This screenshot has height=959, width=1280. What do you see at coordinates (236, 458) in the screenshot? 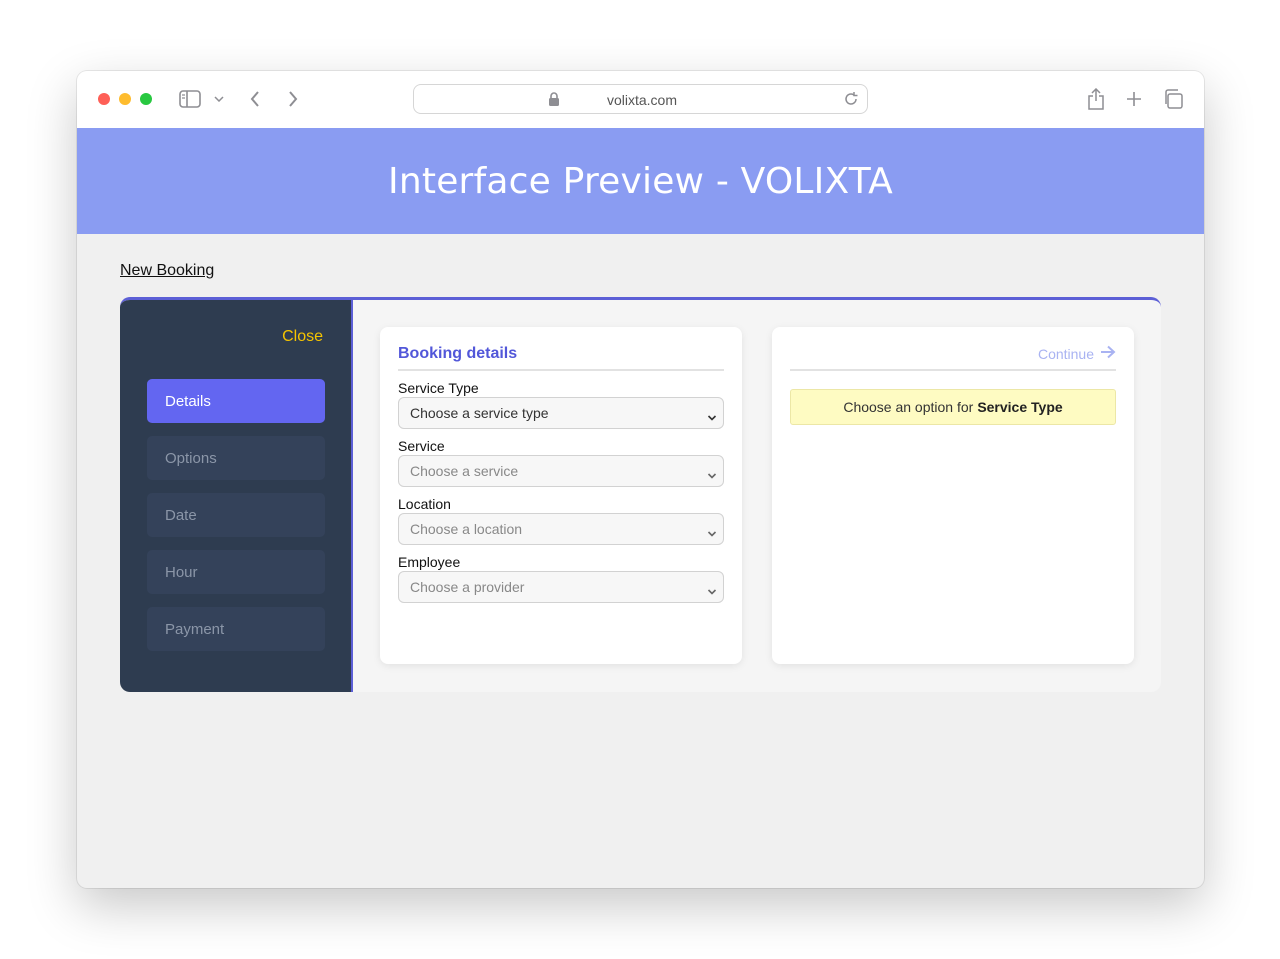
I see `step-options: Options` at bounding box center [236, 458].